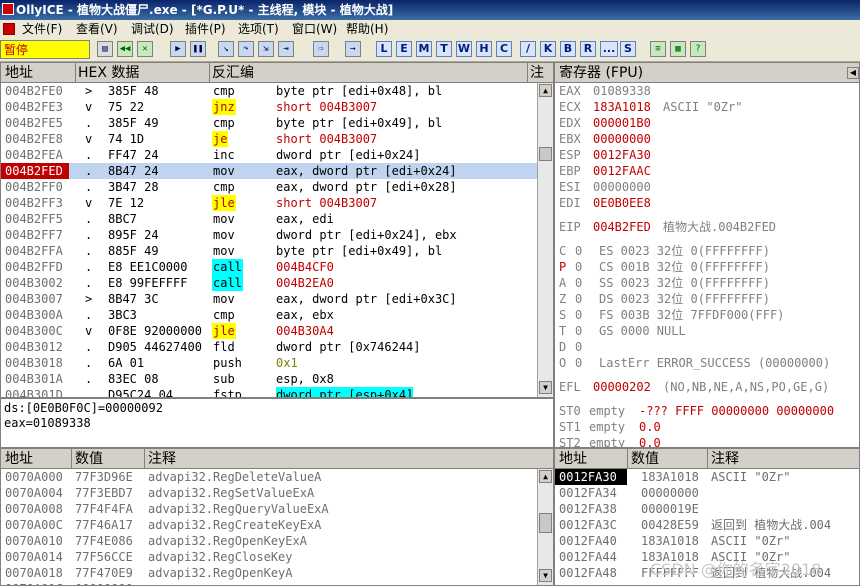 Image resolution: width=860 pixels, height=586 pixels. What do you see at coordinates (707, 107) in the screenshot?
I see `register-row: ECX 183A1018 ASCII "0Zr"` at bounding box center [707, 107].